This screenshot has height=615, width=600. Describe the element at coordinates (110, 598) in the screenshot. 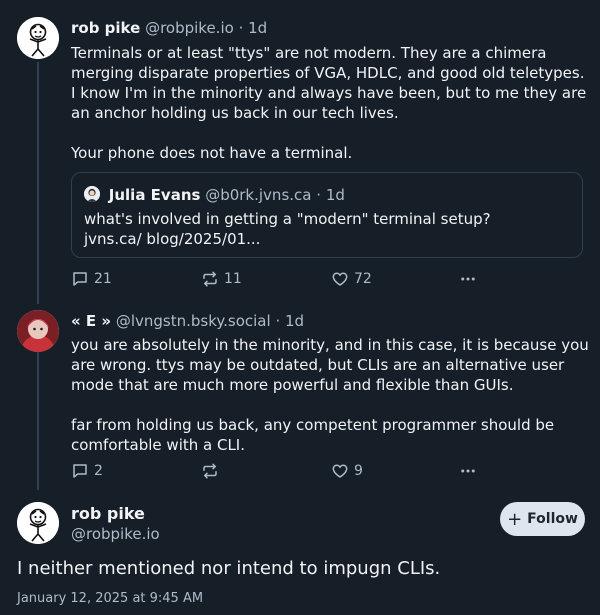

I see `post-timestamp: January 12, 2025 at 9:45 AM` at that location.